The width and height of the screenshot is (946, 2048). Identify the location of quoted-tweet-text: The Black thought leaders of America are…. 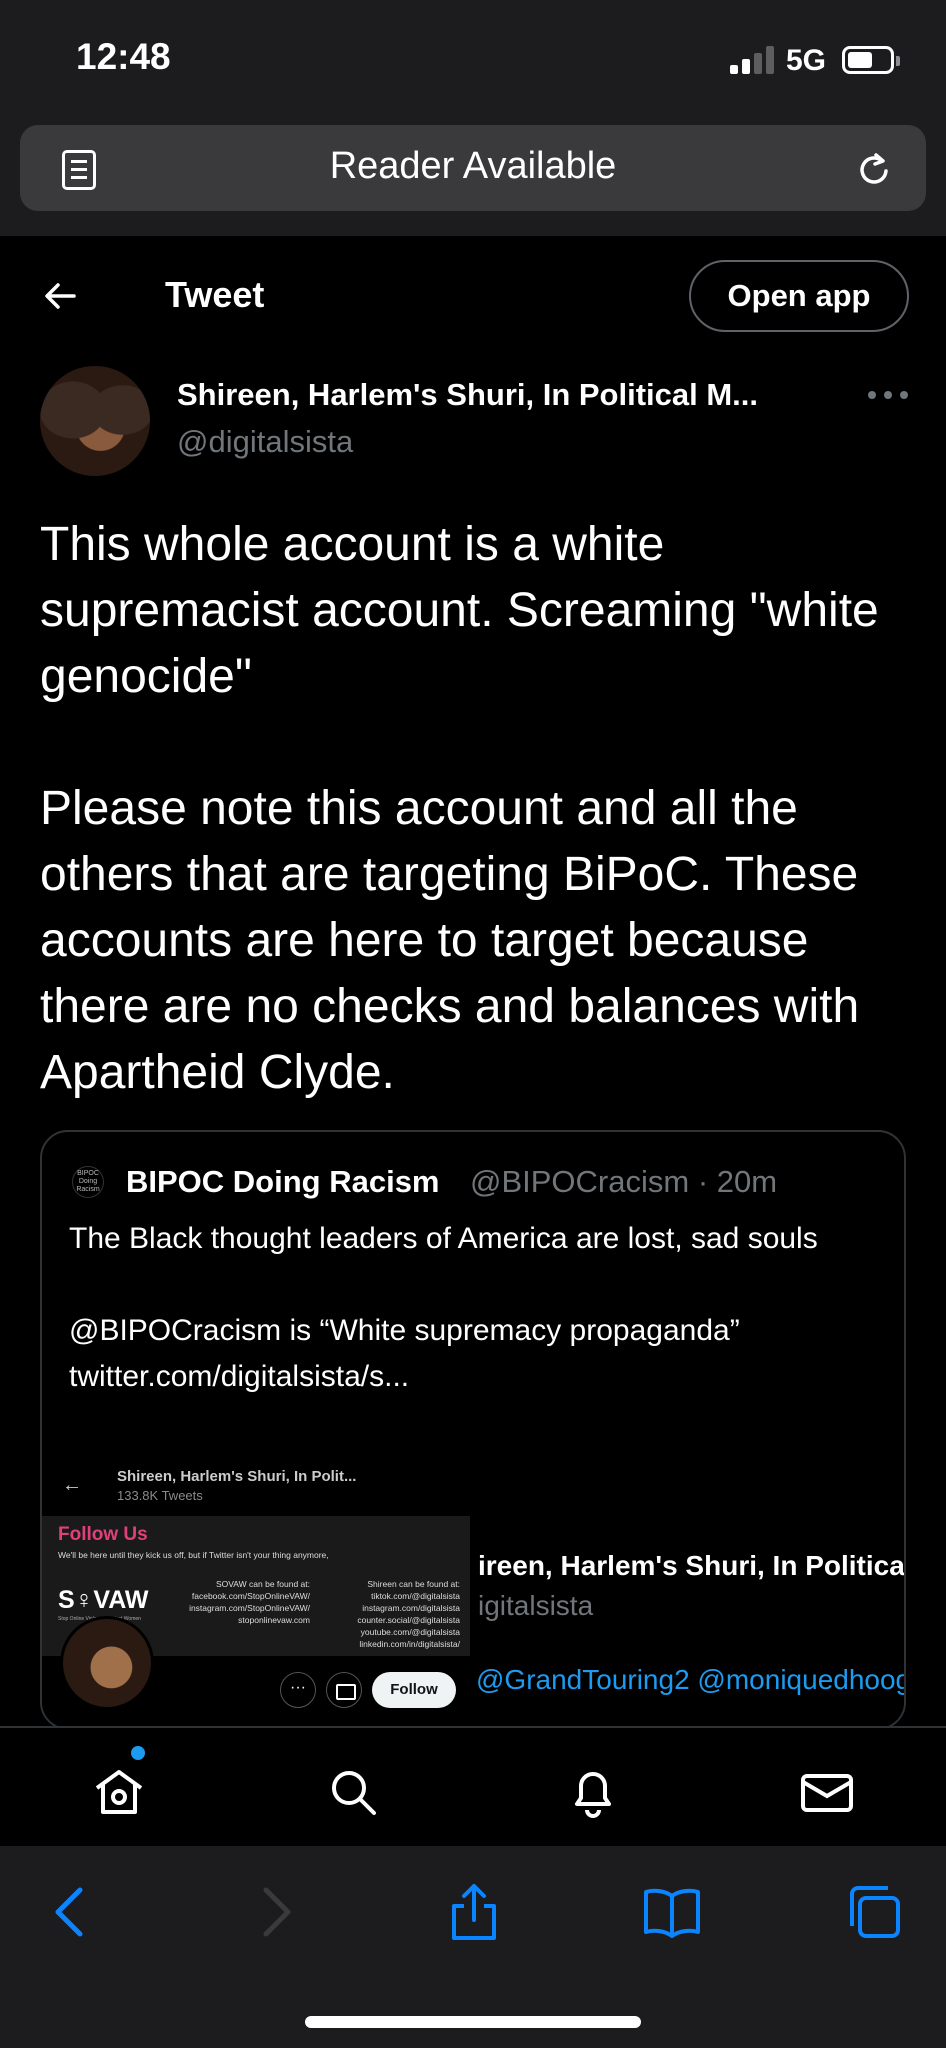
(443, 1307).